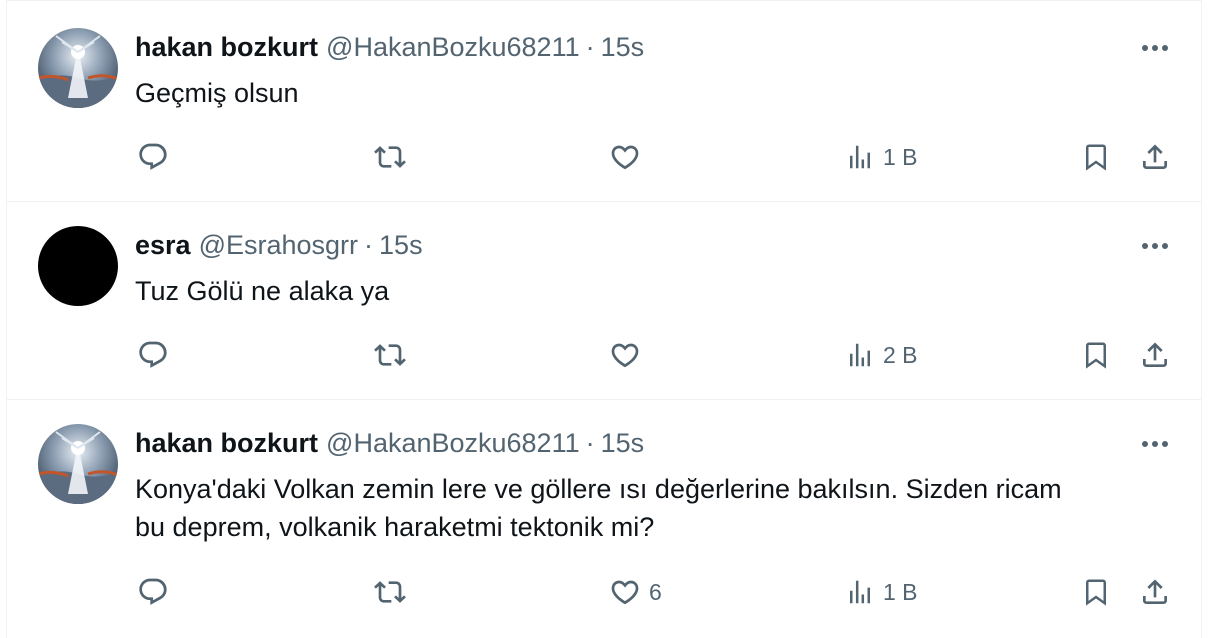 The height and width of the screenshot is (638, 1214). I want to click on tweet-header: esra @Esrahosgrr · 15s, so click(279, 245).